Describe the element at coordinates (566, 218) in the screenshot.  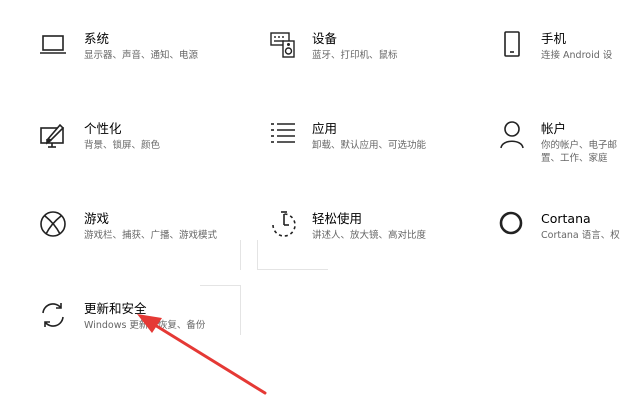
I see `tile-cortana-title: Cortana` at that location.